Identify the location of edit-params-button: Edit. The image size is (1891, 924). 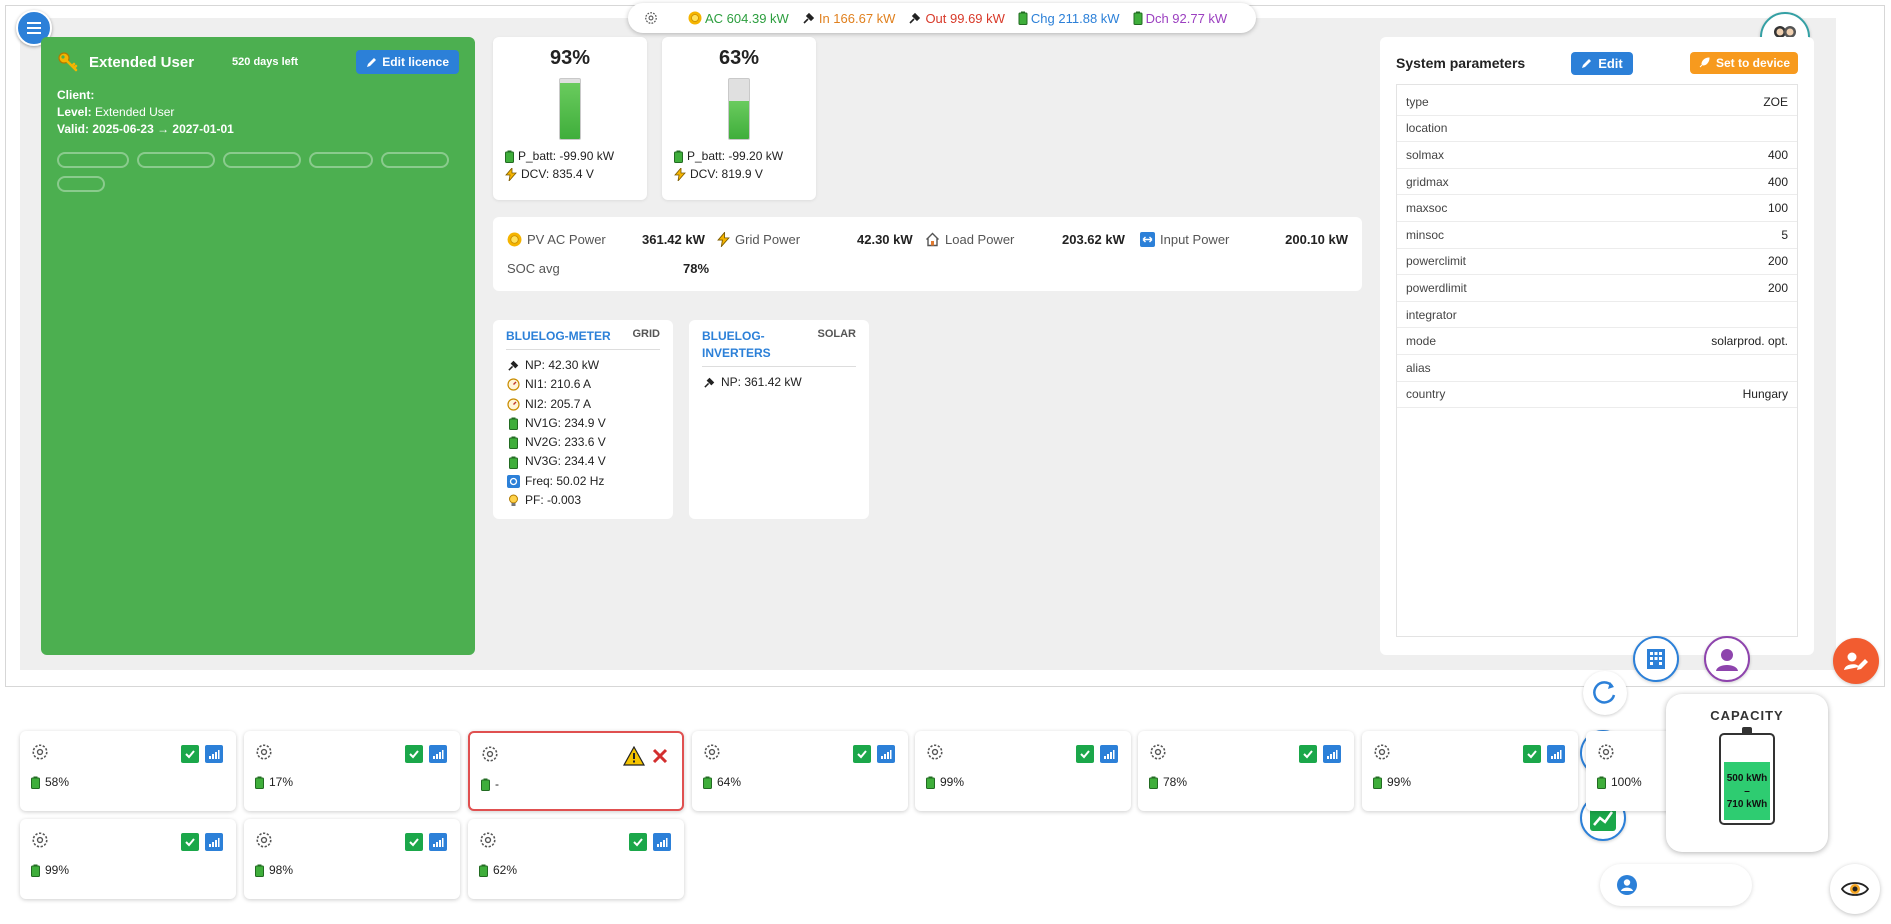
(1602, 63).